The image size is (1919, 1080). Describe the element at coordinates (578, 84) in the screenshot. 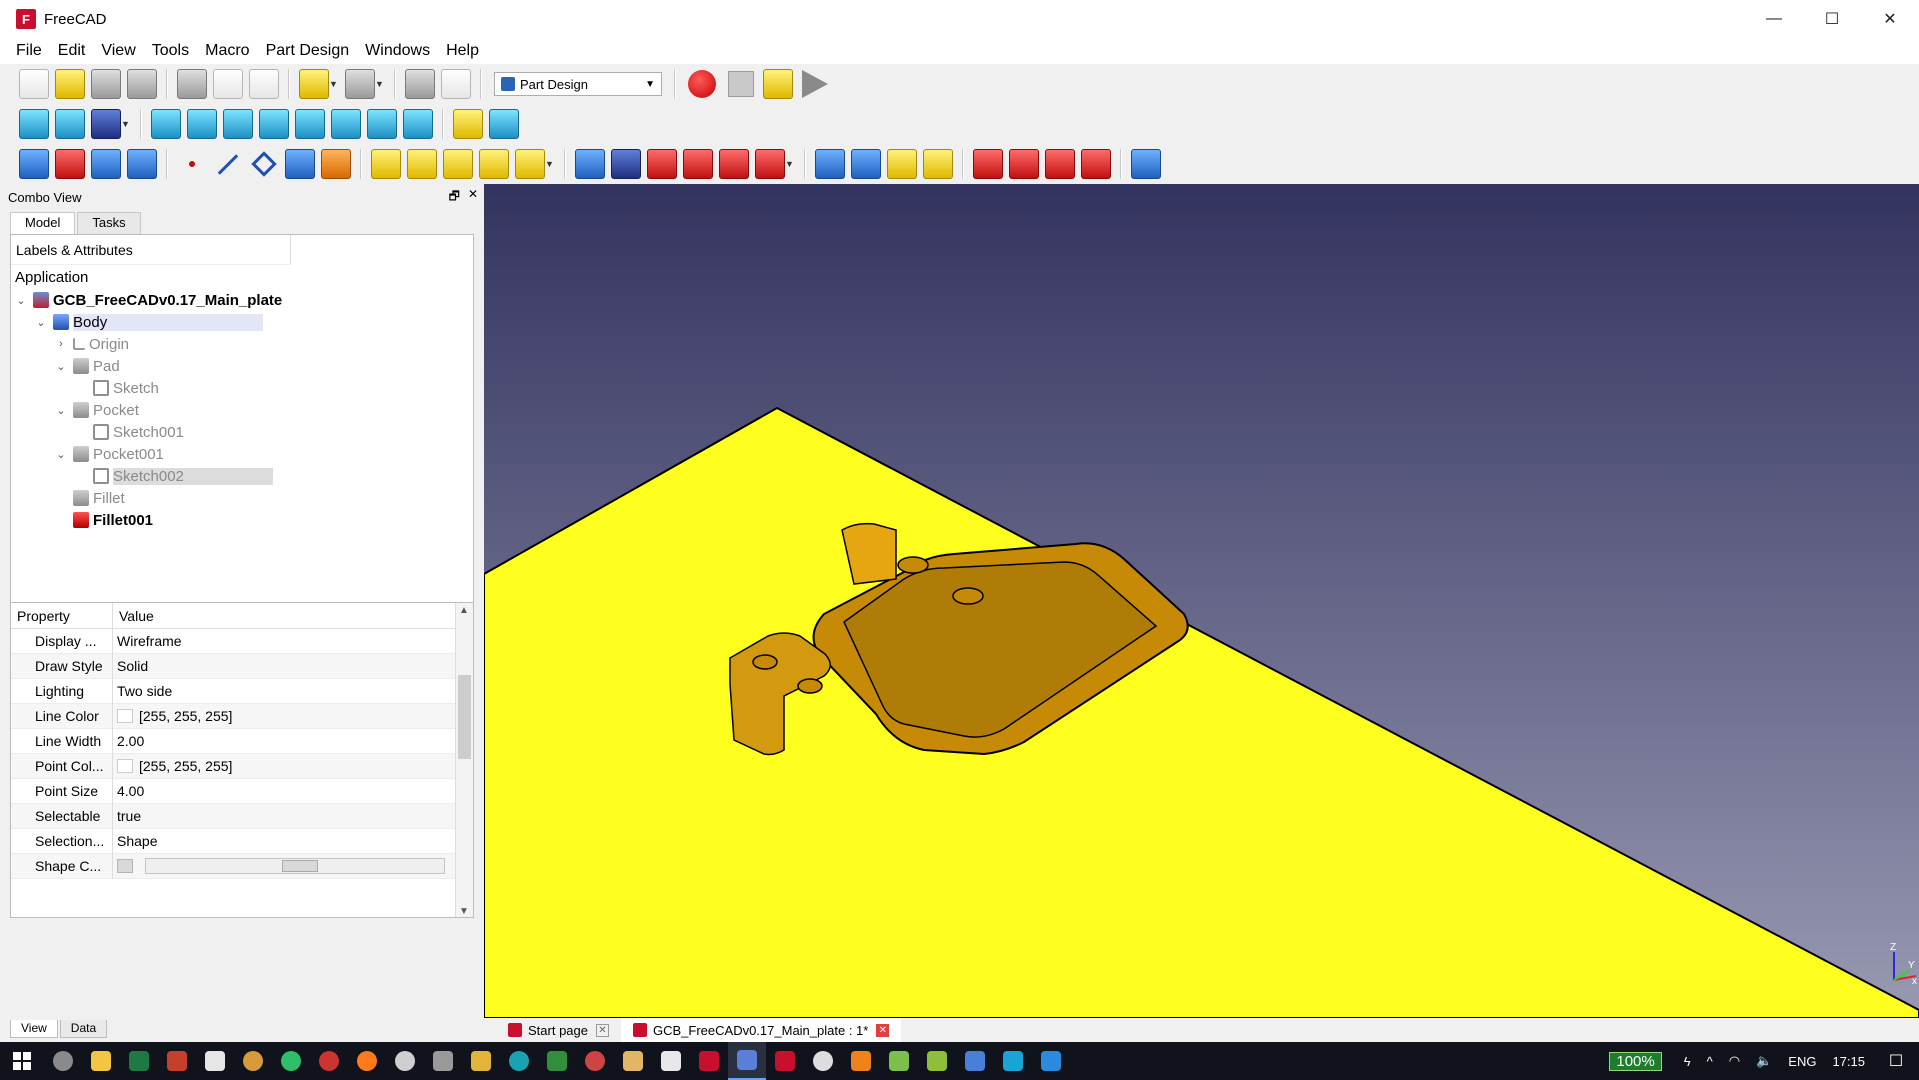

I see `workbench-selector: Part Design ▼` at that location.